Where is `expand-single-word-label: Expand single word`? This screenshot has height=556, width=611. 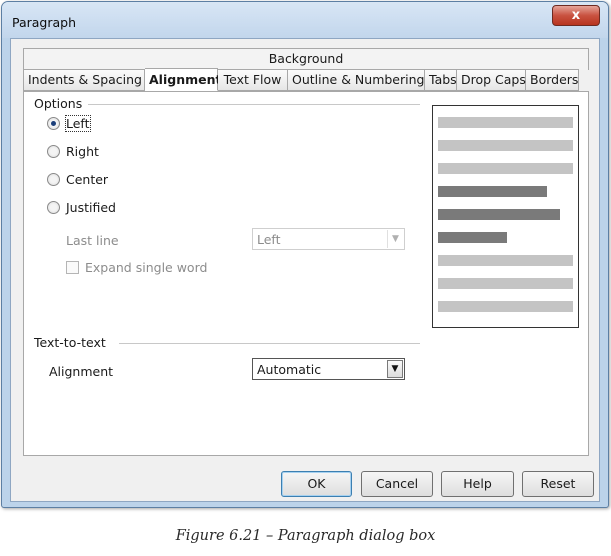
expand-single-word-label: Expand single word is located at coordinates (146, 267).